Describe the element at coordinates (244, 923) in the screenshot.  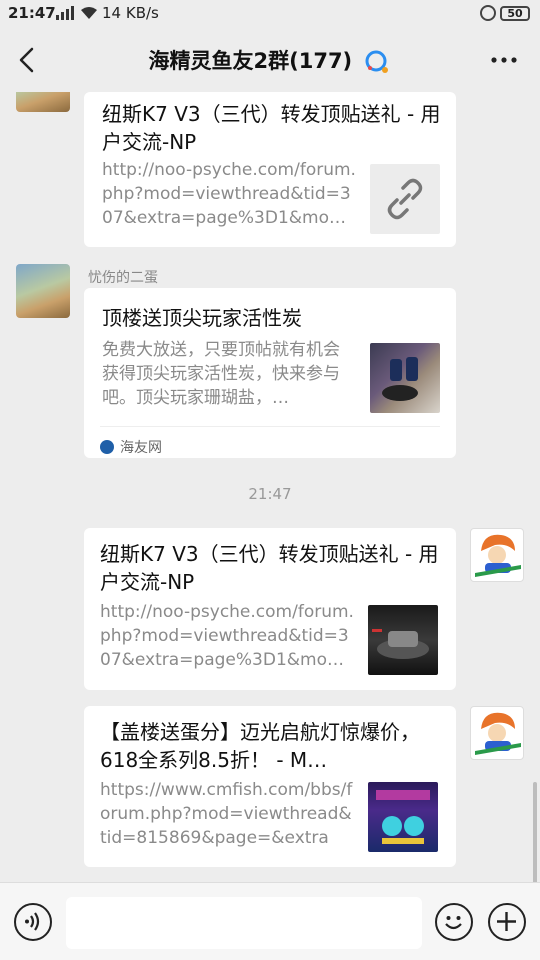
I see `message-input` at that location.